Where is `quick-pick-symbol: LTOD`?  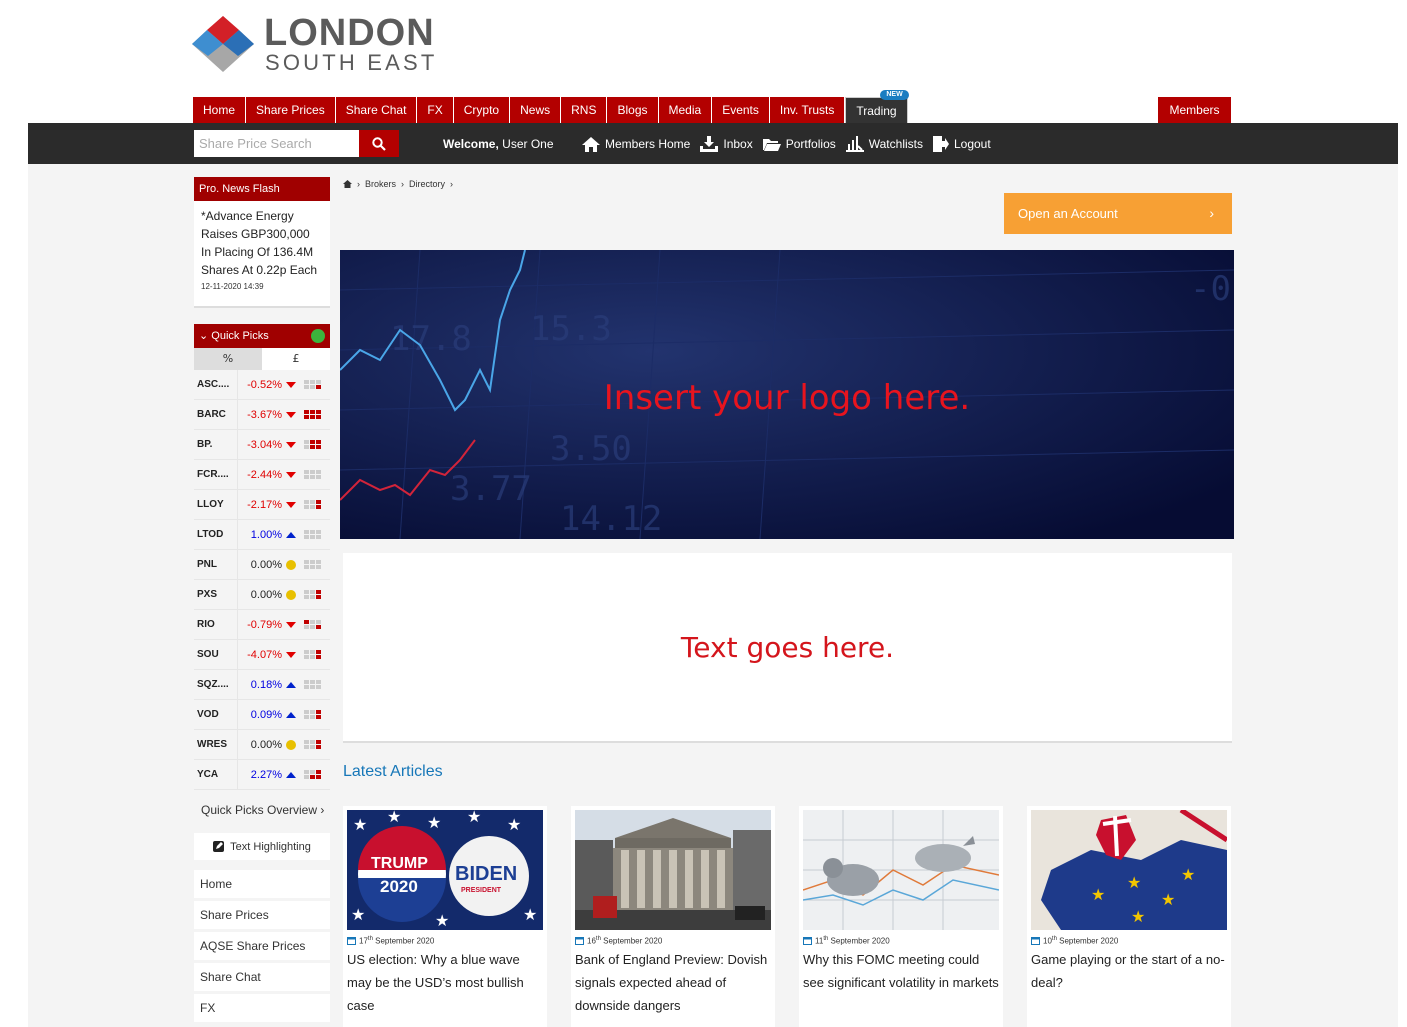 quick-pick-symbol: LTOD is located at coordinates (216, 534).